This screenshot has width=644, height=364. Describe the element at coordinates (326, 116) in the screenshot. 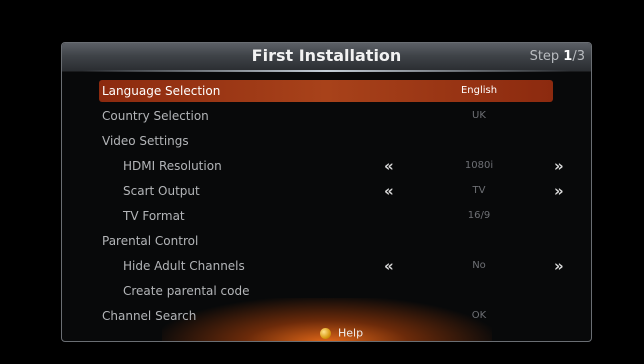

I see `menu-item-country-selection: Country Selection UK` at that location.